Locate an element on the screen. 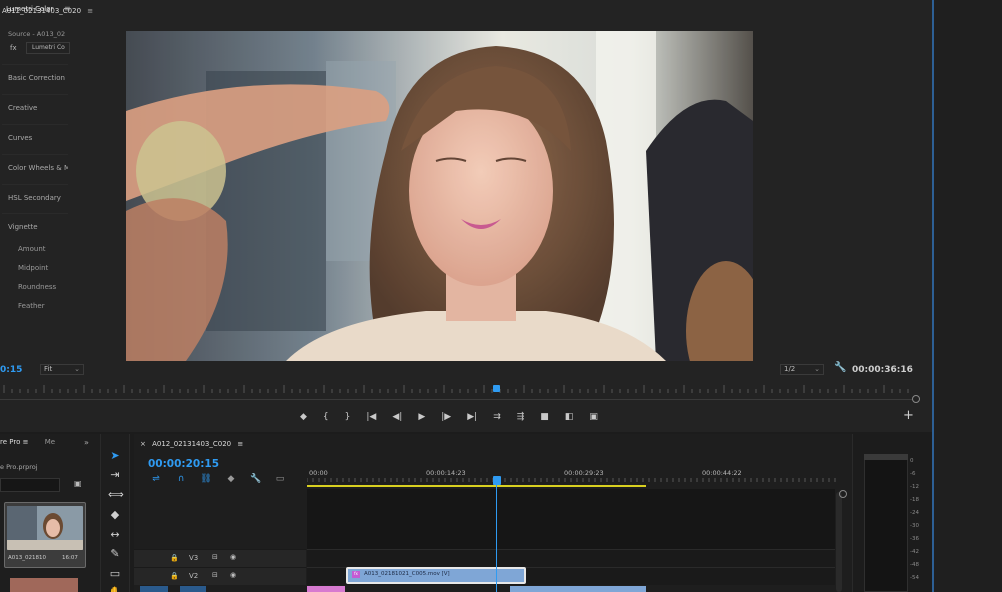  more-tabs-icon: » is located at coordinates (86, 442).